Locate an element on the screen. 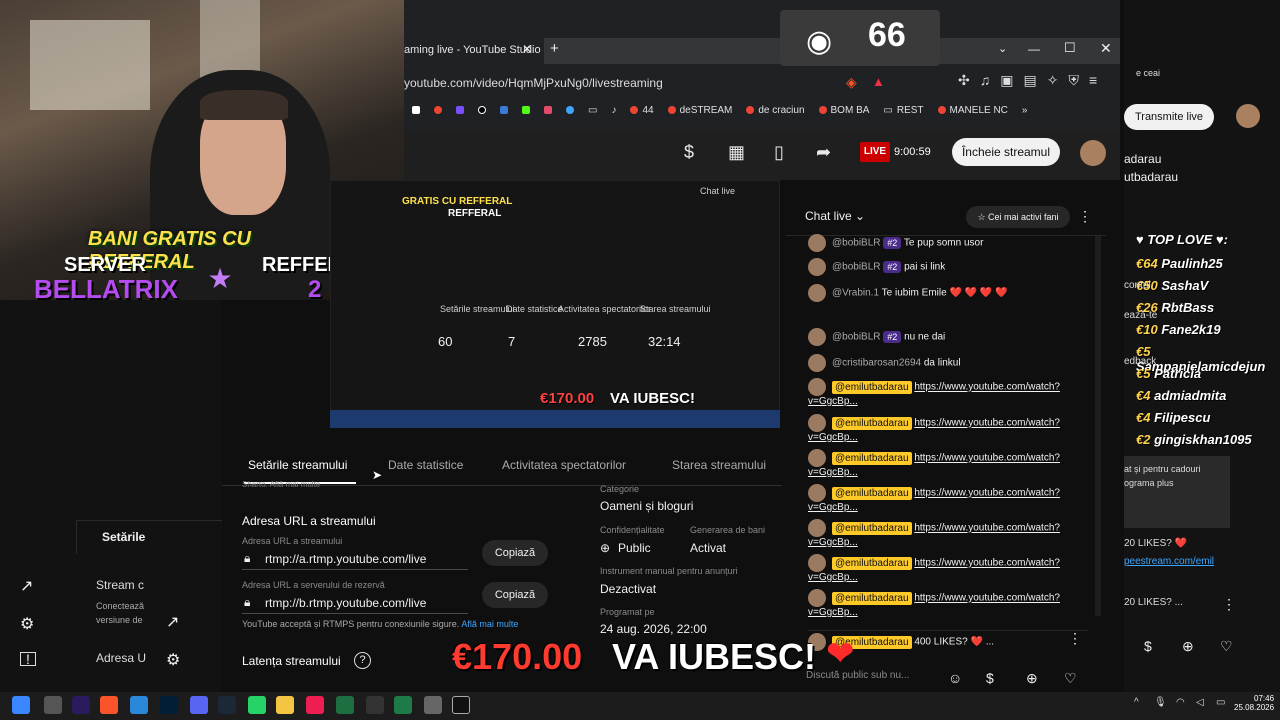 This screenshot has height=720, width=1280. minimize-icon: — is located at coordinates (1034, 49).